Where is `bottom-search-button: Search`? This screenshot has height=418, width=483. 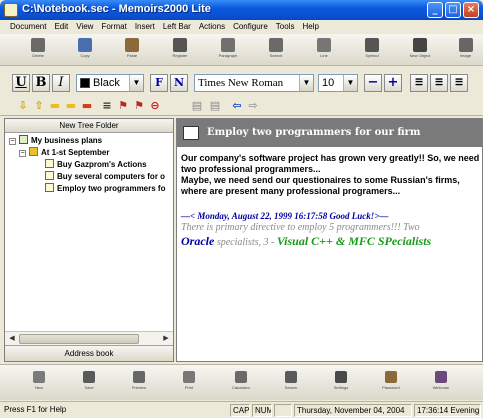 bottom-search-button: Search is located at coordinates (291, 383).